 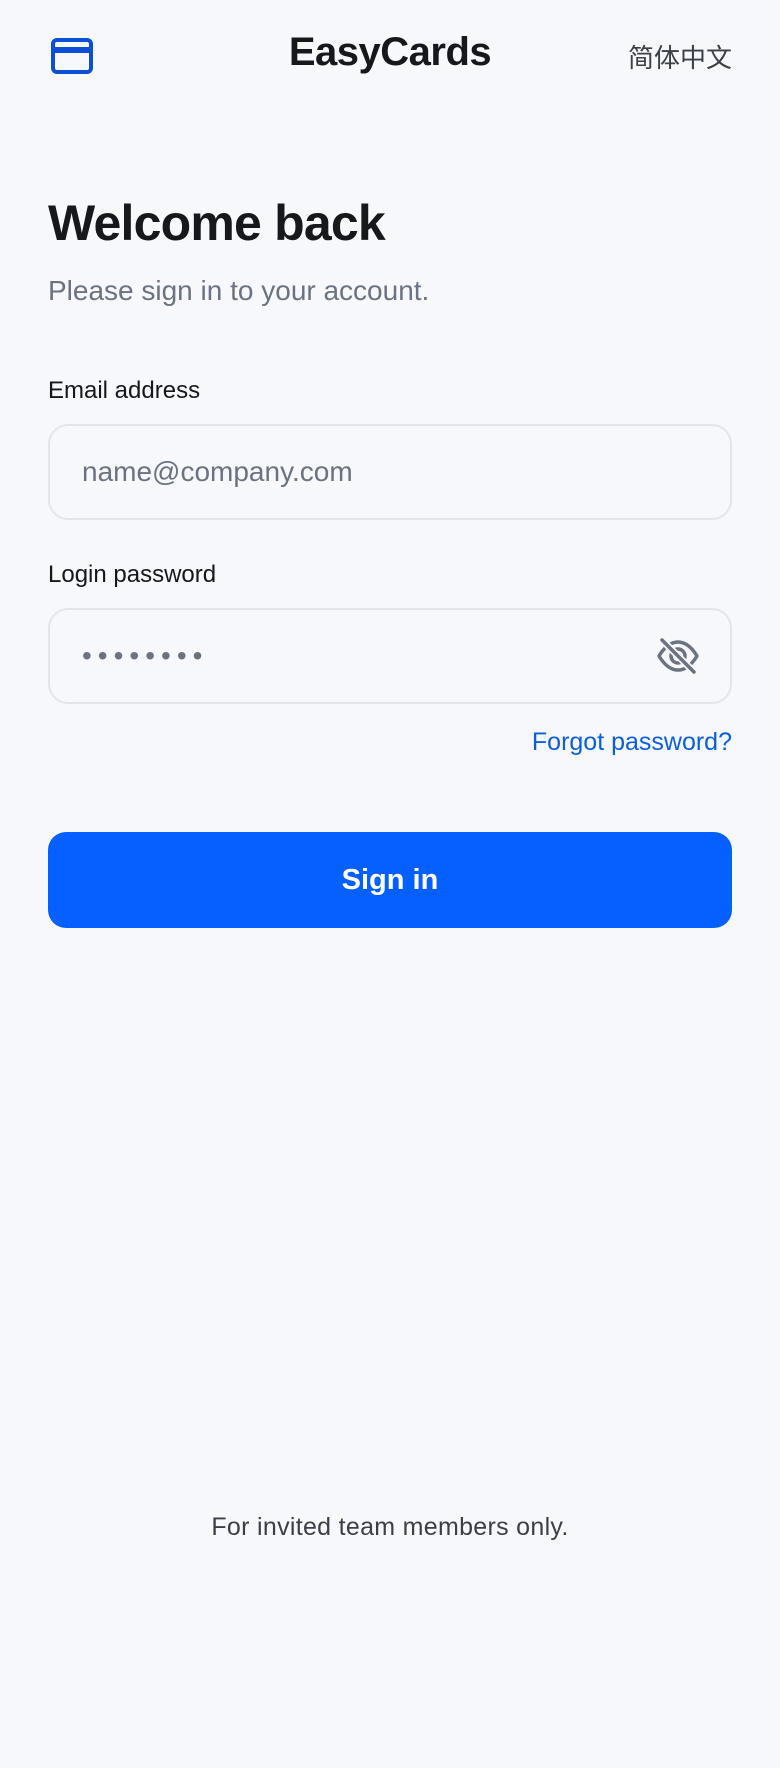 What do you see at coordinates (390, 56) in the screenshot?
I see `app-header: EasyCards 简体中文` at bounding box center [390, 56].